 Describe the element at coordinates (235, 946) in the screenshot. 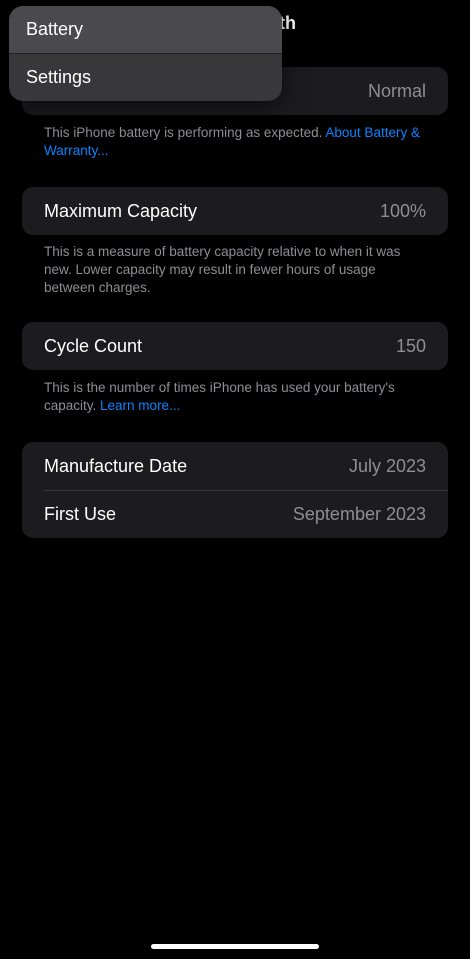

I see `home-indicator` at that location.